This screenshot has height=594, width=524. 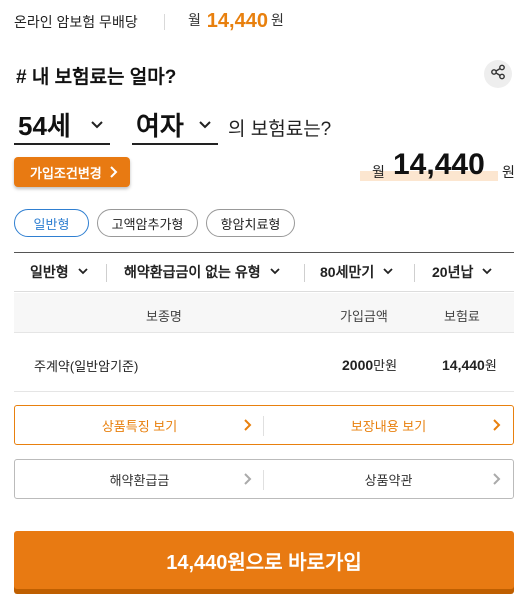 What do you see at coordinates (86, 366) in the screenshot?
I see `coverage-name: 주계약(일반암기준)` at bounding box center [86, 366].